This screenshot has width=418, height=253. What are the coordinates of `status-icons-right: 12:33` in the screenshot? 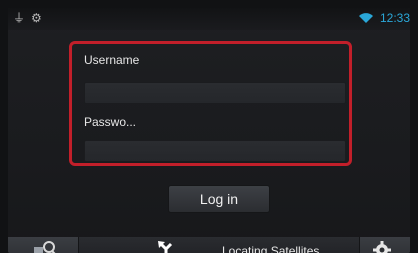 It's located at (384, 18).